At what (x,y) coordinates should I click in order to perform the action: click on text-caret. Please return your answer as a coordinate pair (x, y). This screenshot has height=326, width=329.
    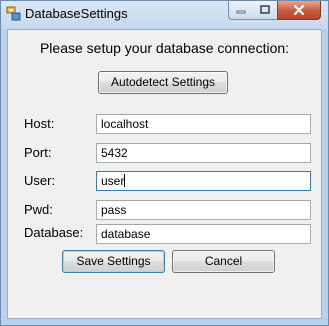
    Looking at the image, I should click on (125, 180).